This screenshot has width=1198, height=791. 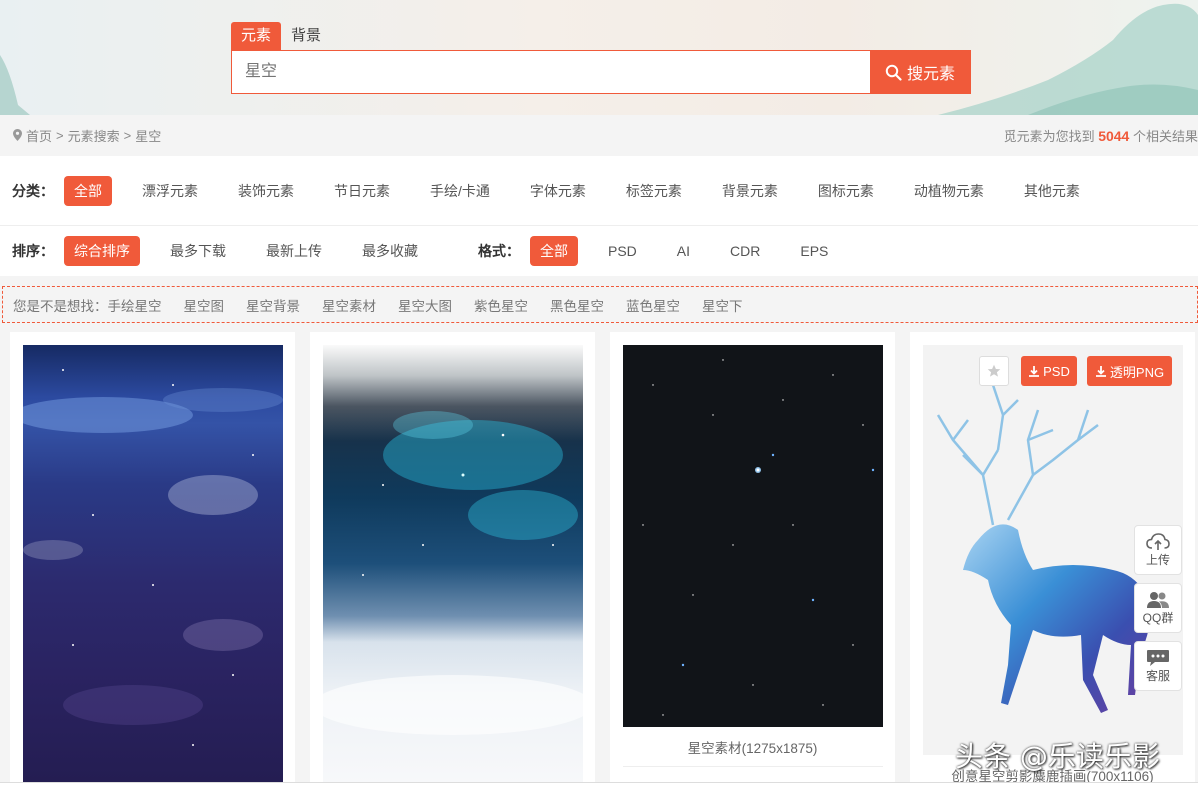 I want to click on left-hill-decoration, so click(x=15, y=85).